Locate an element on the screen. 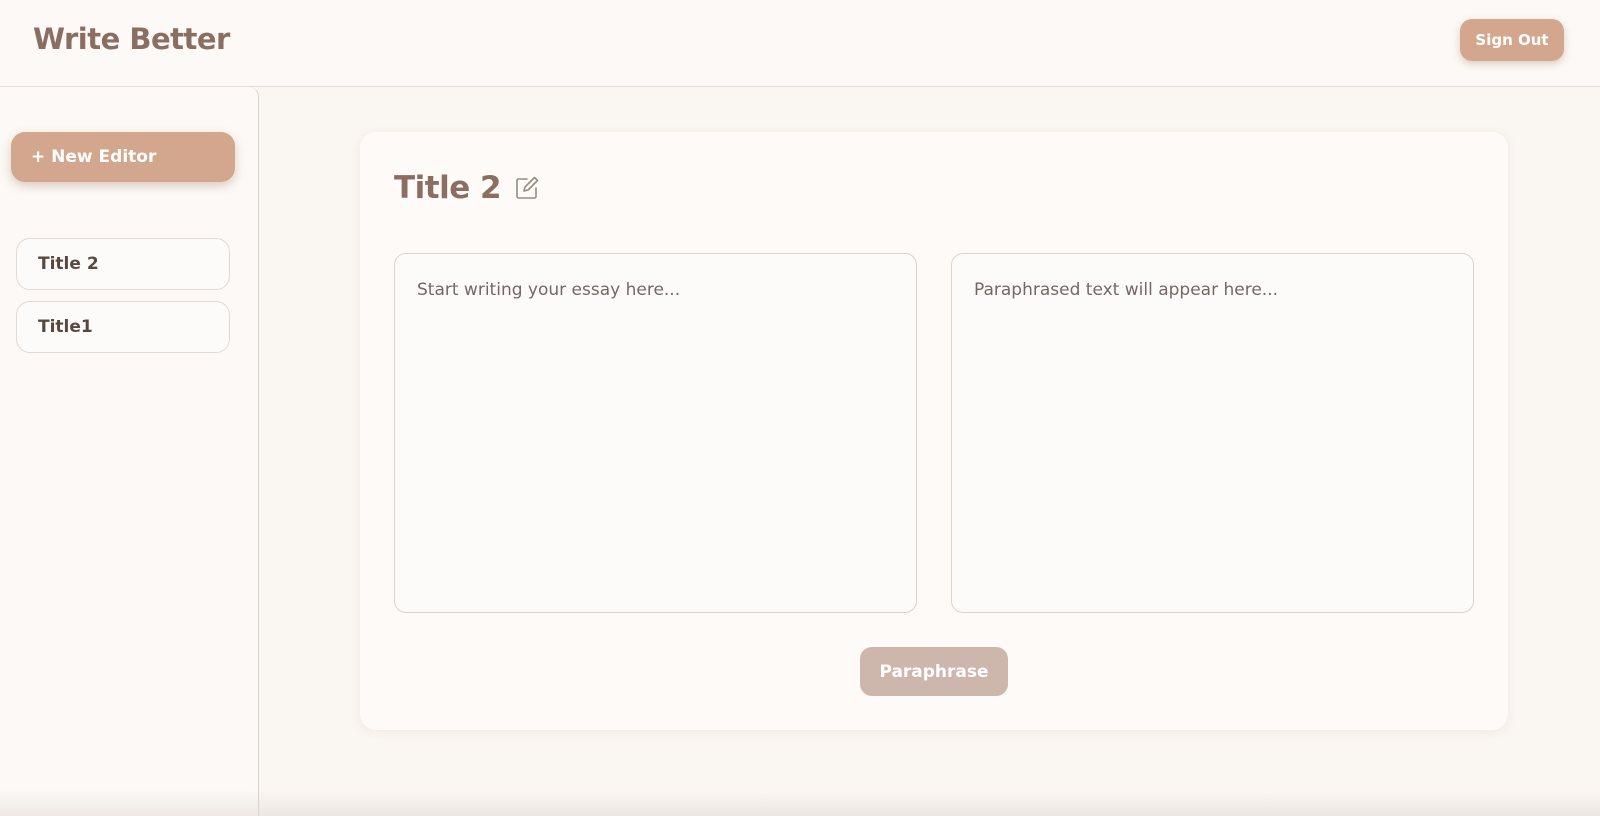 Image resolution: width=1600 pixels, height=816 pixels. document-item: Title1 is located at coordinates (123, 327).